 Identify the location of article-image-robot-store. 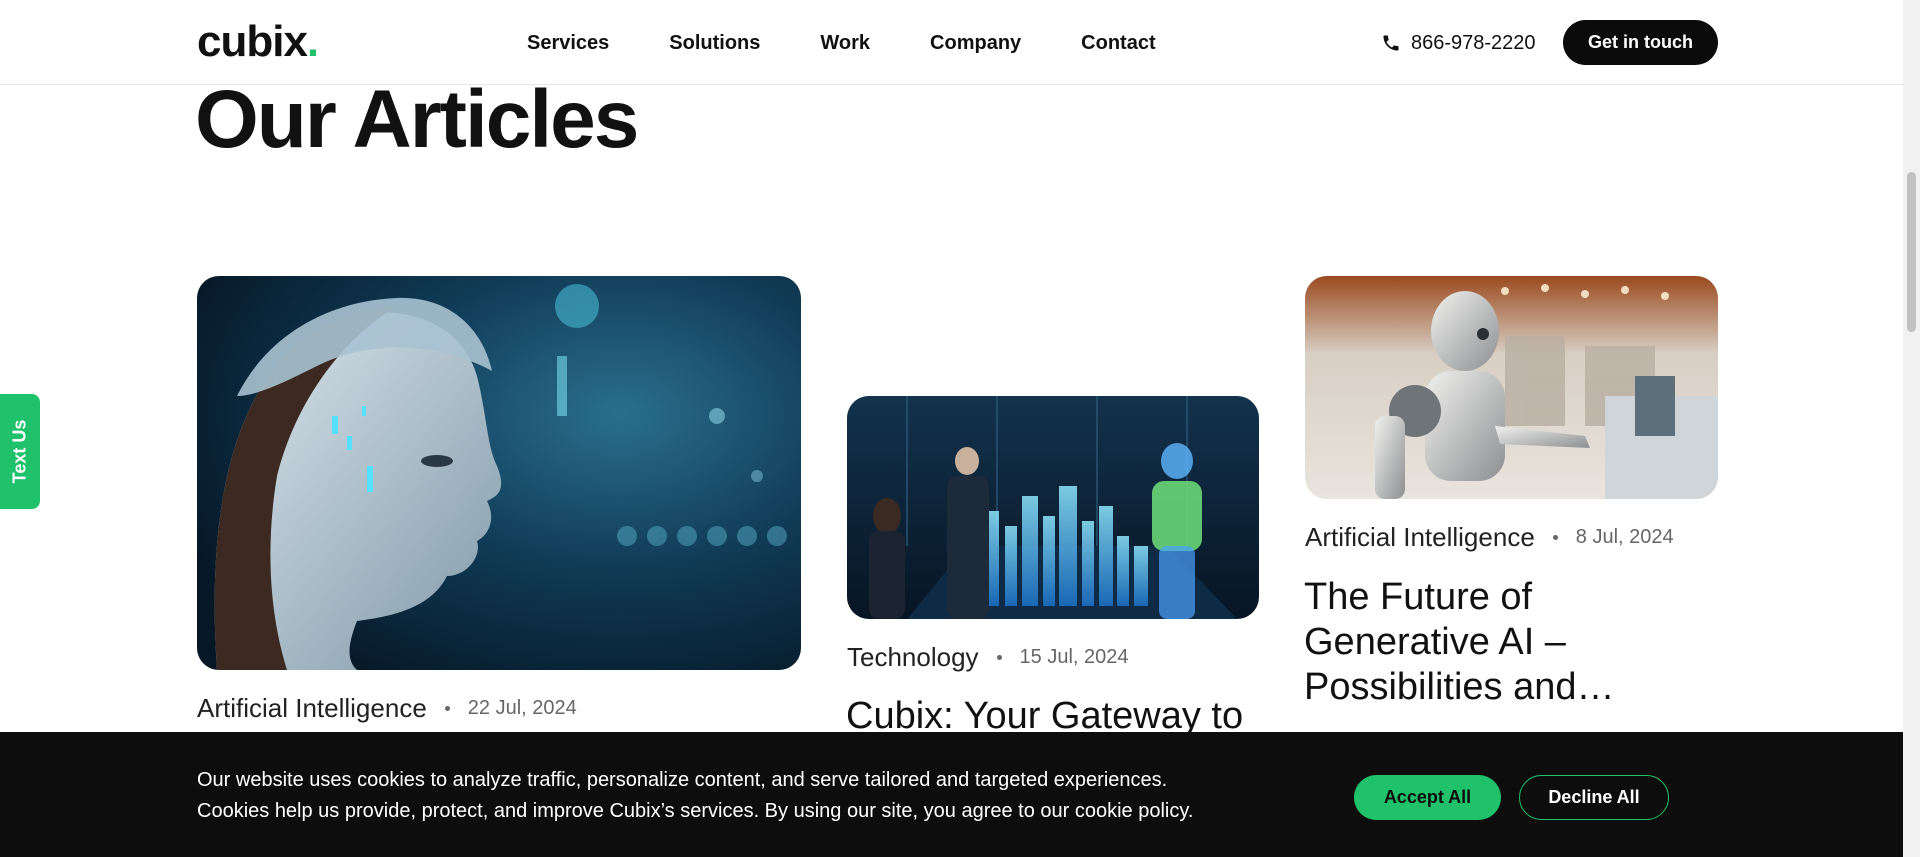
(1511, 387).